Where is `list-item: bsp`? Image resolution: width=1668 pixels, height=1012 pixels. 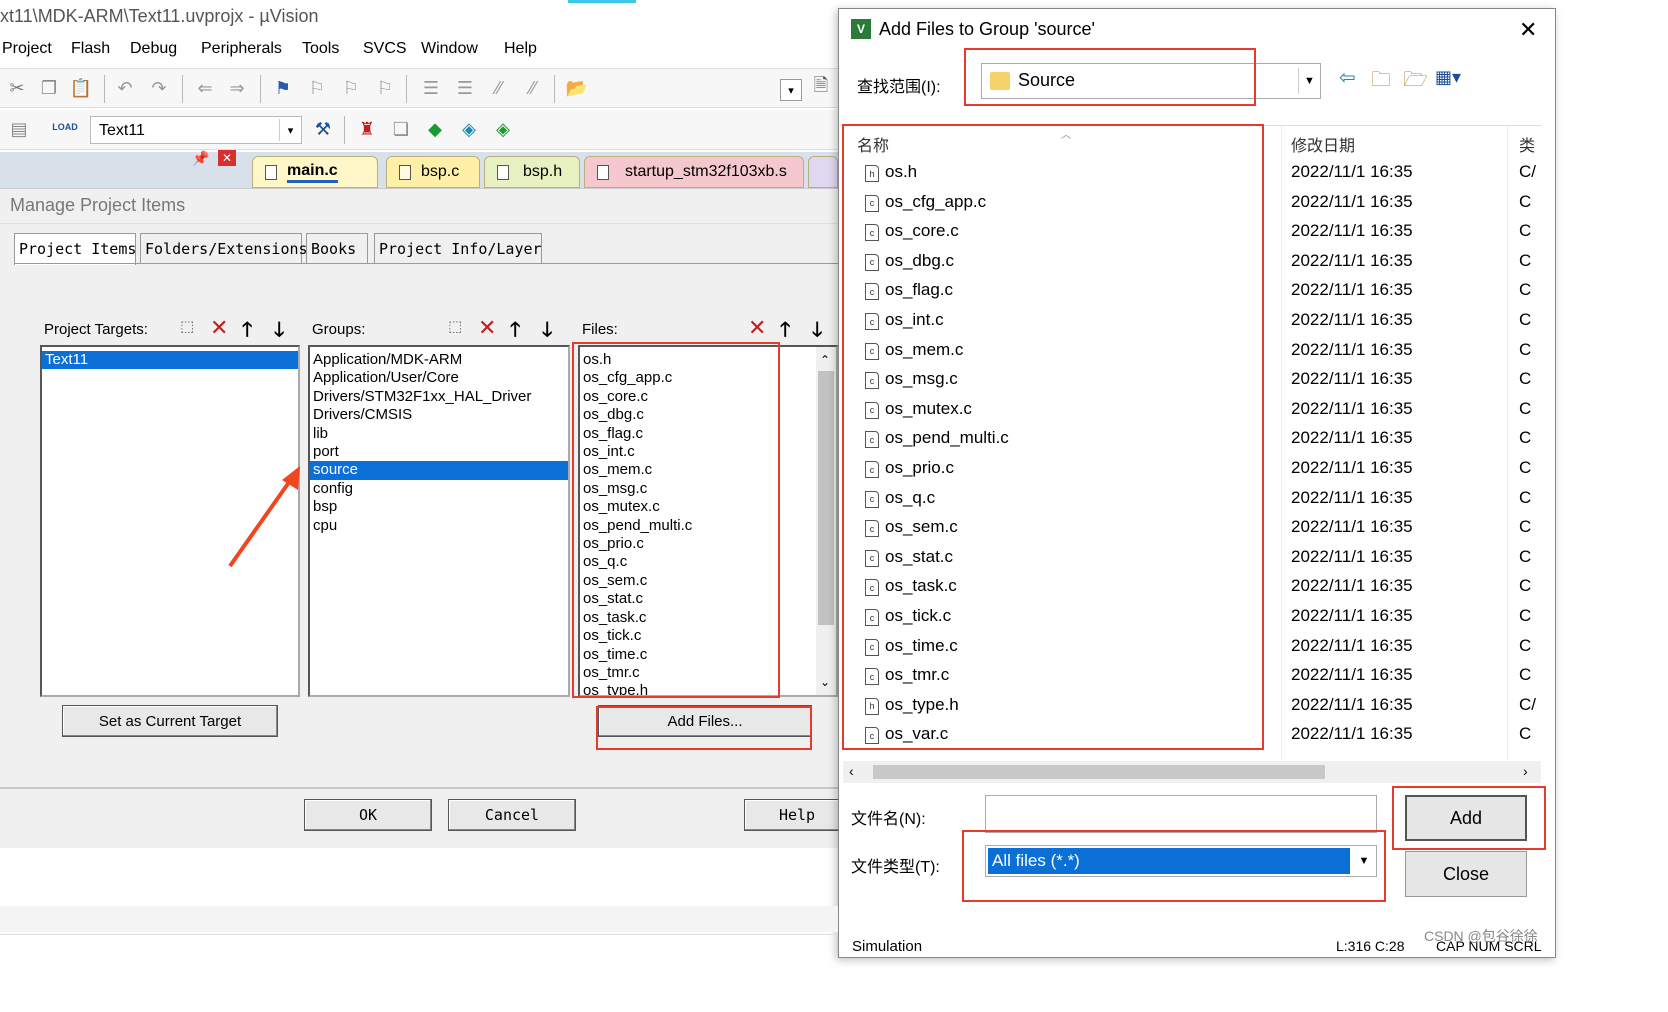
list-item: bsp is located at coordinates (439, 507).